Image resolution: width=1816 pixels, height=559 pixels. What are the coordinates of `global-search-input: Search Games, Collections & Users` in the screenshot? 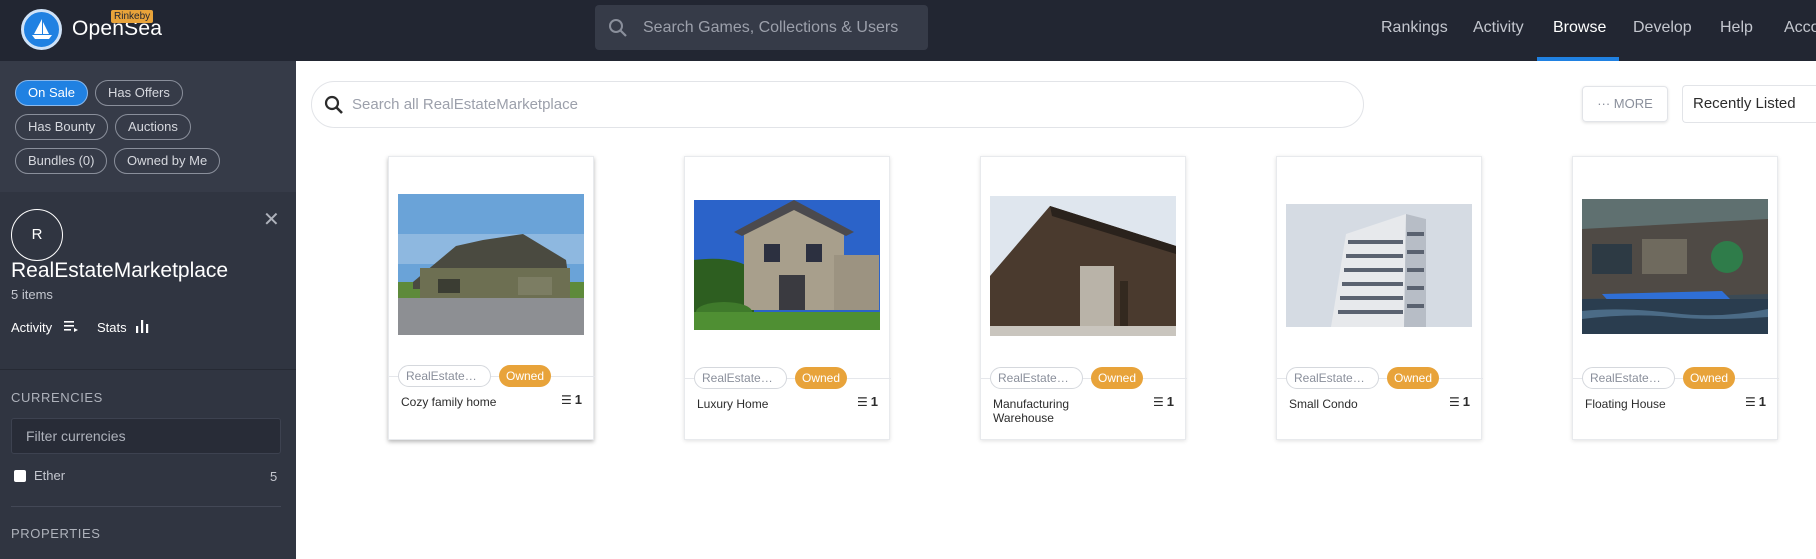 It's located at (761, 27).